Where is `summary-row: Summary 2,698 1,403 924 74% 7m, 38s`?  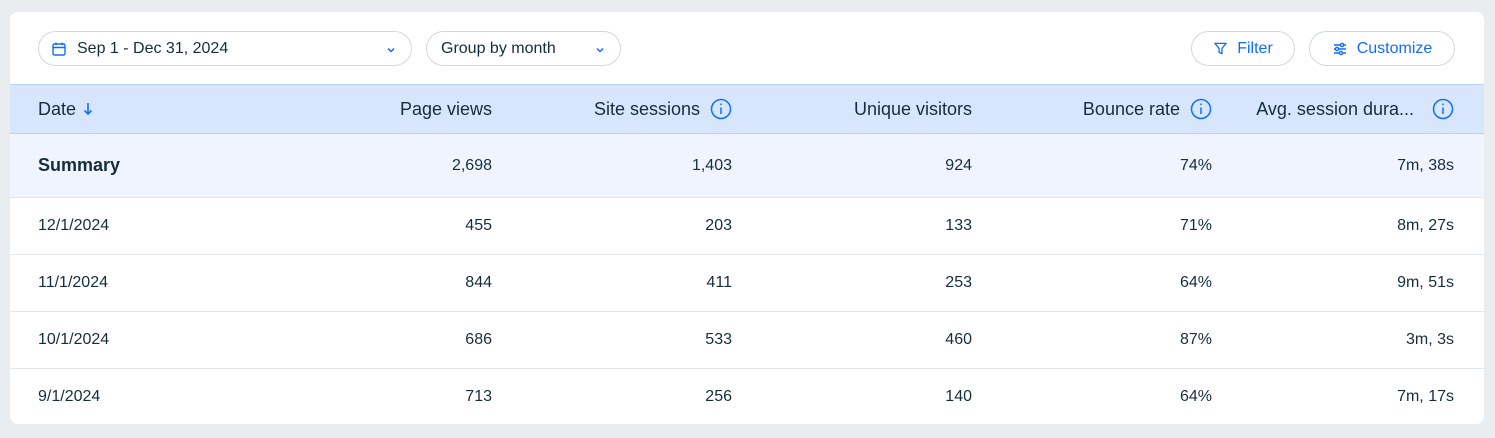 summary-row: Summary 2,698 1,403 924 74% 7m, 38s is located at coordinates (747, 165).